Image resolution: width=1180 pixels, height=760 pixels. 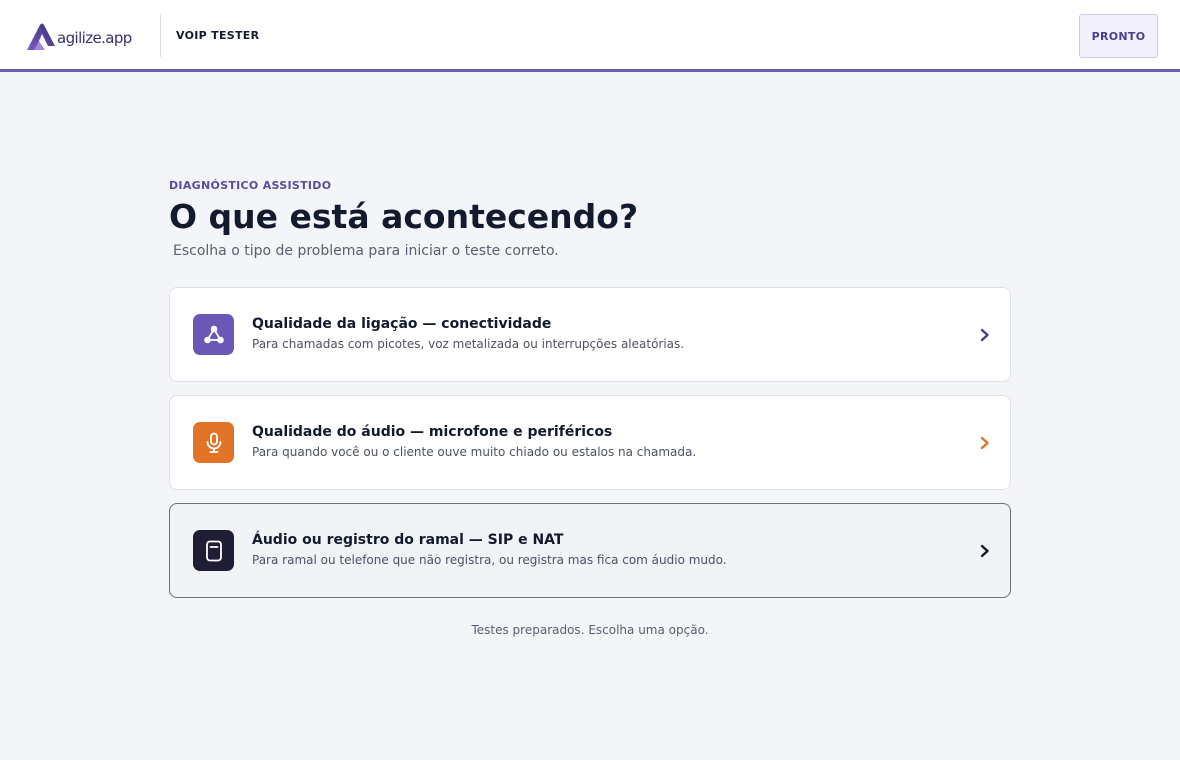 I want to click on option-title: Qualidade da ligação — conectividade, so click(x=402, y=324).